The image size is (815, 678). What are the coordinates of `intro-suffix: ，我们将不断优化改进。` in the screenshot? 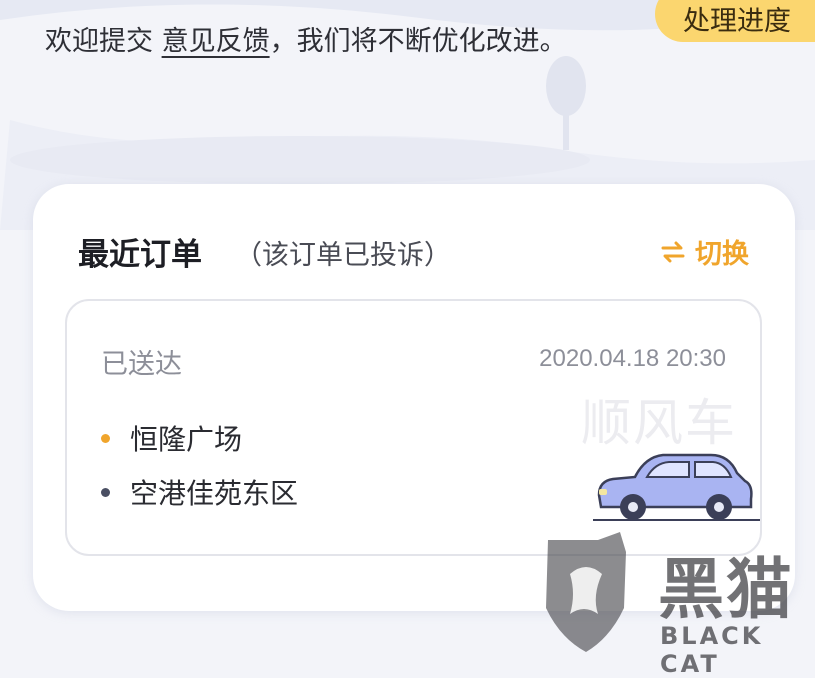 It's located at (418, 41).